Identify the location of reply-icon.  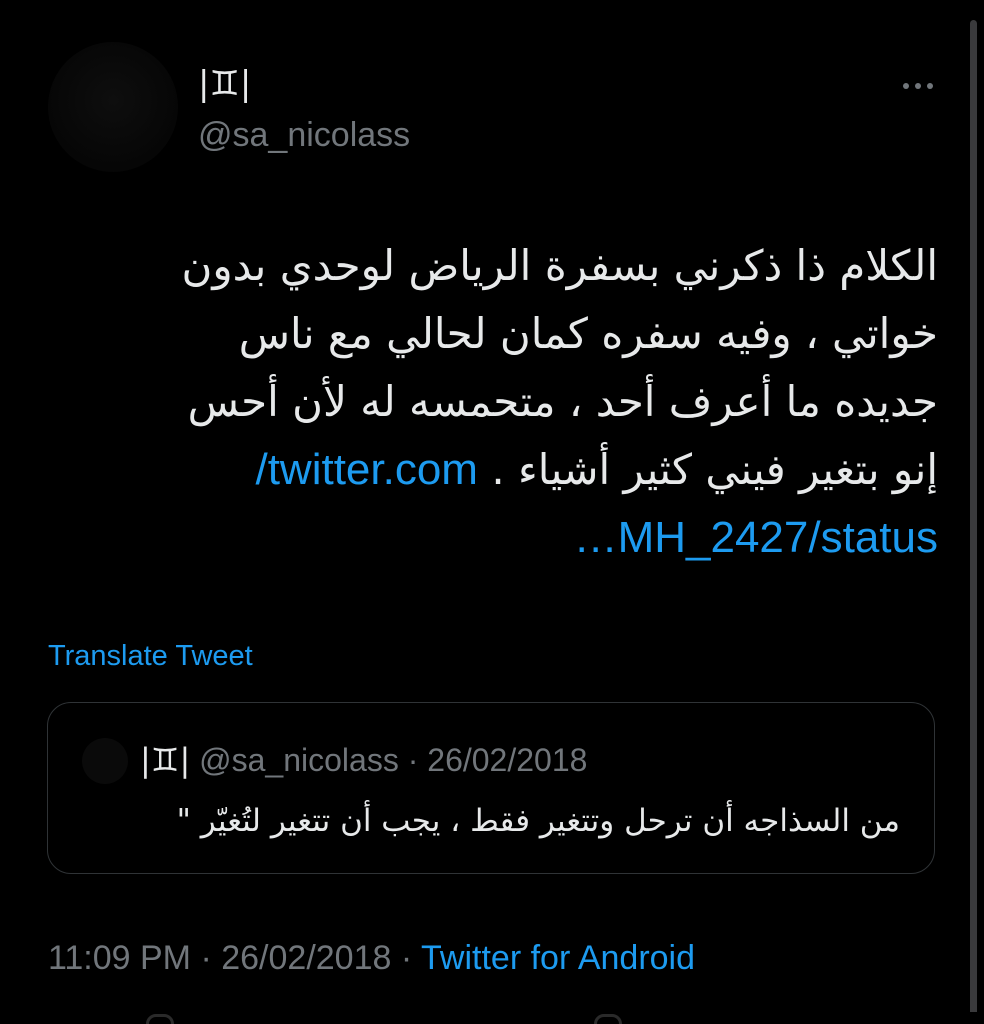
(160, 1019).